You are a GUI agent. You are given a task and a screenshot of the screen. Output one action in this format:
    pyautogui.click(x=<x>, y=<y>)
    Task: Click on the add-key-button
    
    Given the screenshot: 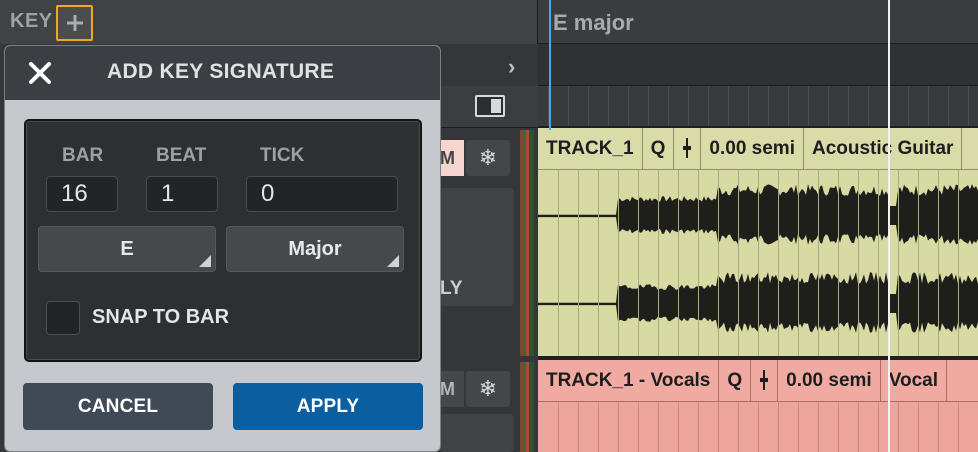 What is the action you would take?
    pyautogui.click(x=74, y=23)
    